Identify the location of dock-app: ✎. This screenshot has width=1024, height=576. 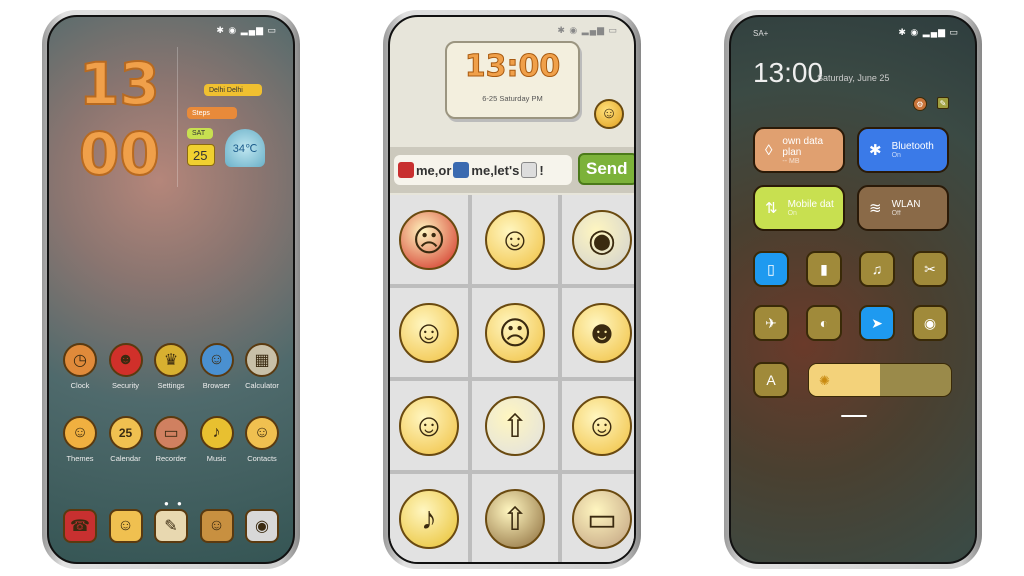
(171, 528).